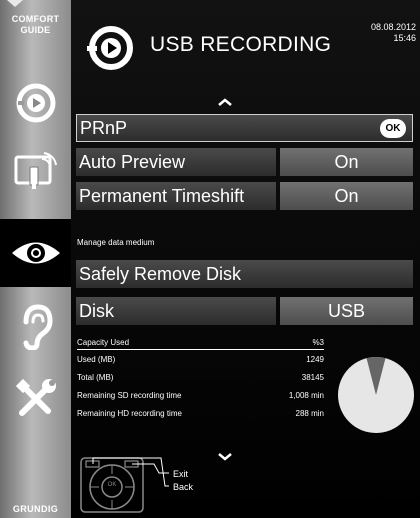 This screenshot has height=518, width=420. I want to click on sidebar-item-media, so click(35, 170).